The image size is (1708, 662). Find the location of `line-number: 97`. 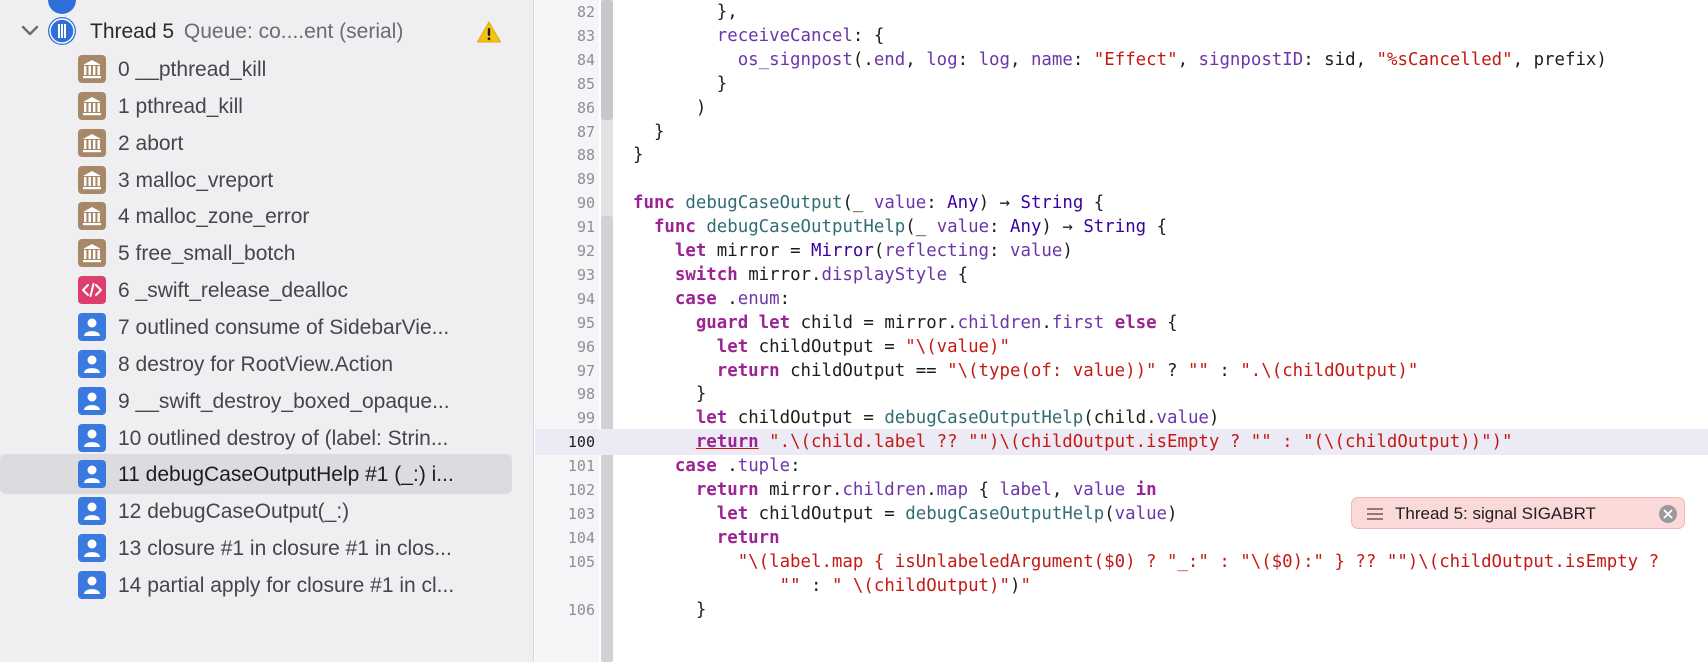

line-number: 97 is located at coordinates (565, 371).